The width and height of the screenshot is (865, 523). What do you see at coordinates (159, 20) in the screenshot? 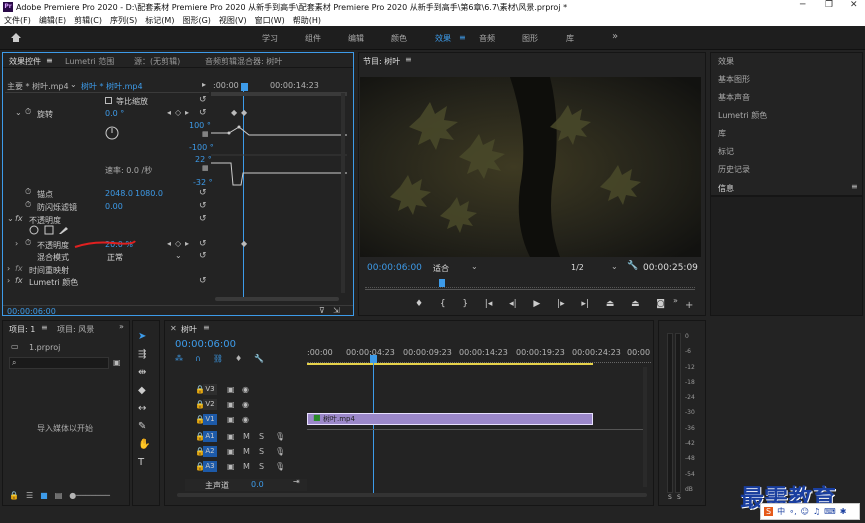
I see `menu-marker: 标记(M)` at bounding box center [159, 20].